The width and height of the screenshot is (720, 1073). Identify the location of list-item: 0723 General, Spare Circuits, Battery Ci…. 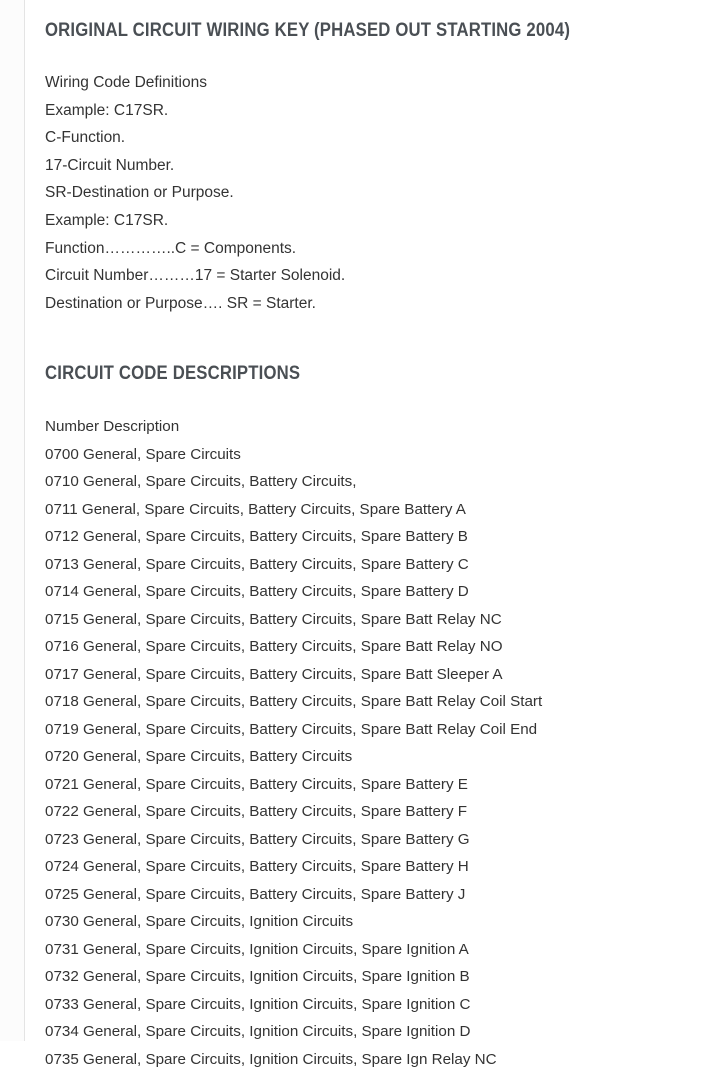
(257, 839).